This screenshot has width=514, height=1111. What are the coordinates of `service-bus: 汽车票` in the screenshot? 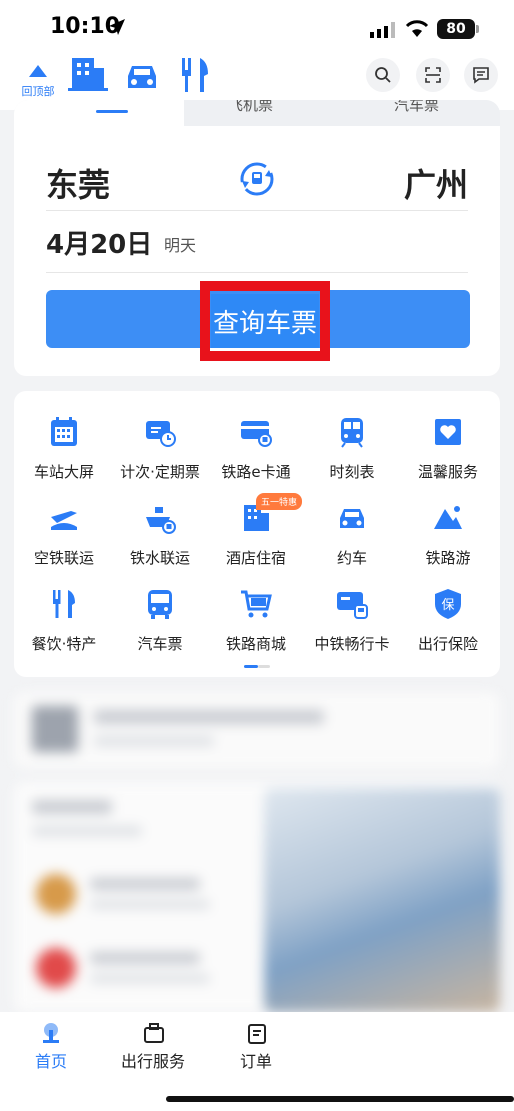 It's located at (160, 620).